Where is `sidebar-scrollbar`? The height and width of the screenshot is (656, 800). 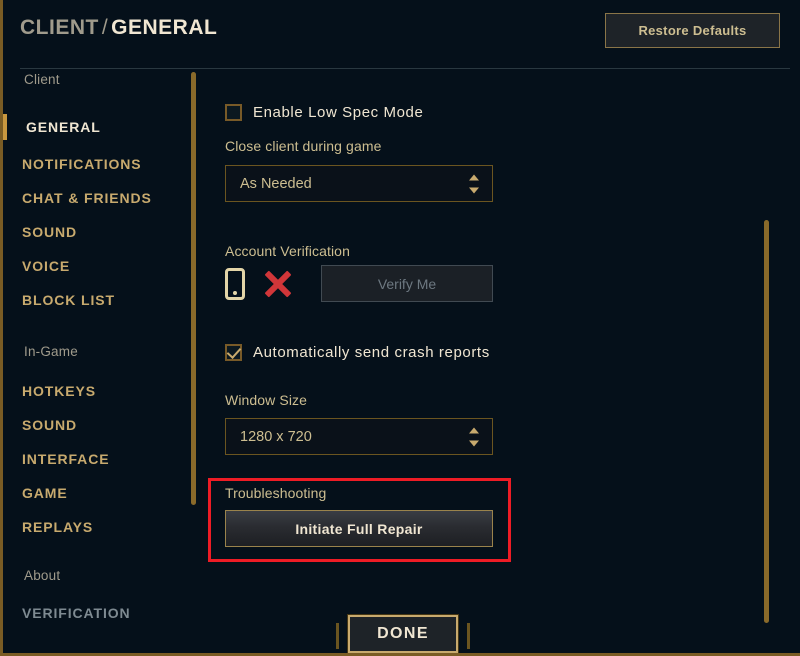
sidebar-scrollbar is located at coordinates (193, 288).